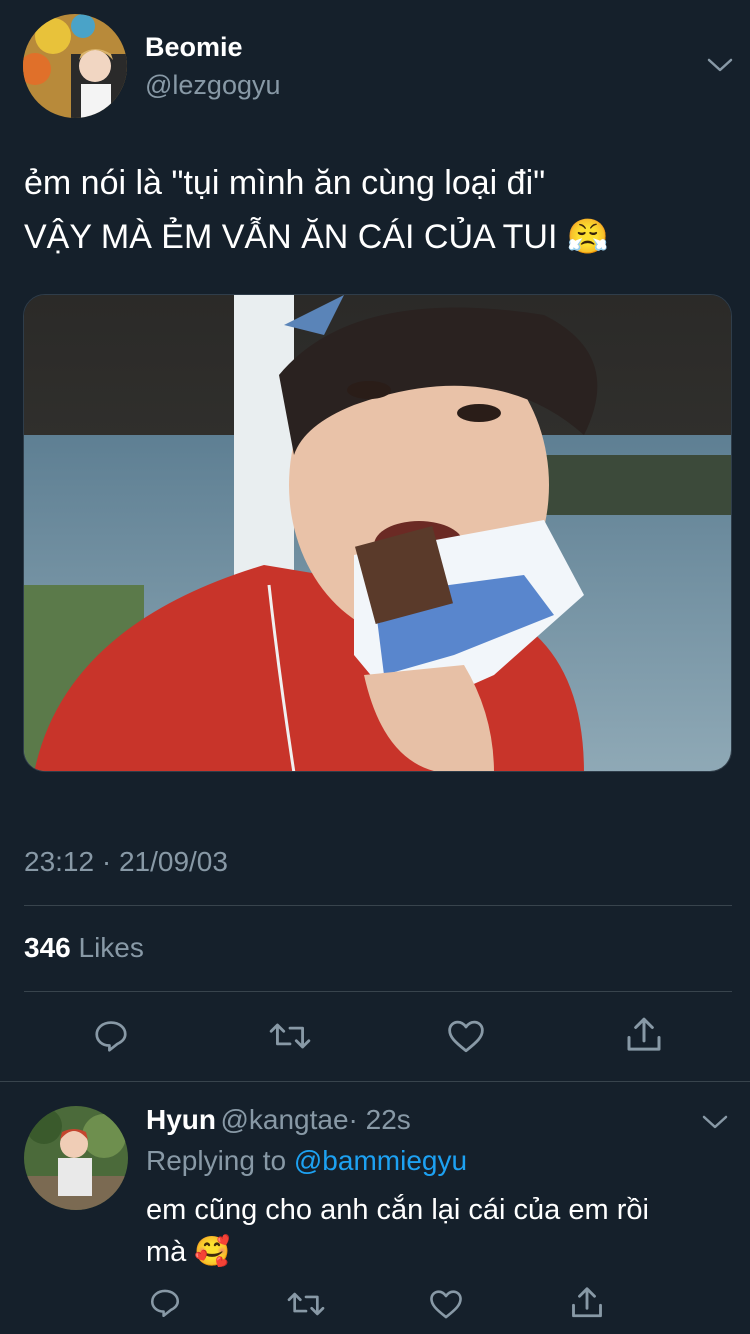 The height and width of the screenshot is (1334, 750). Describe the element at coordinates (291, 237) in the screenshot. I see `tweet-text-line-2-text: VẬY MÀ ẺM VẪN ĂN CÁI CỦA TUI` at that location.